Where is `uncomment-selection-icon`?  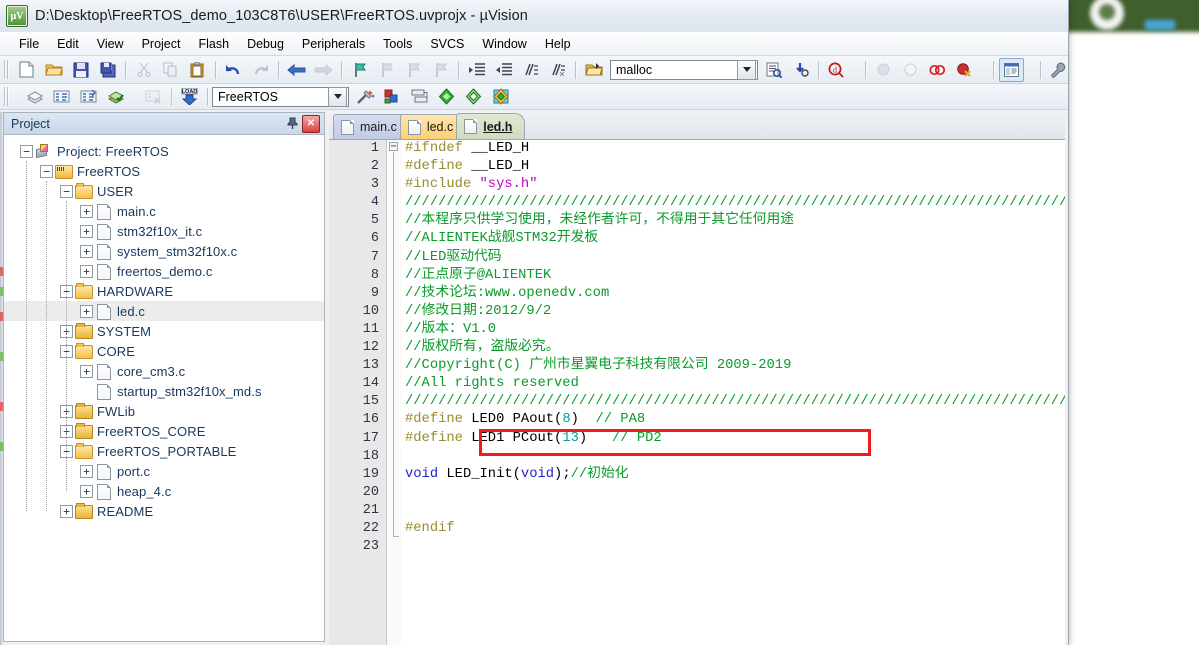 uncomment-selection-icon is located at coordinates (557, 70).